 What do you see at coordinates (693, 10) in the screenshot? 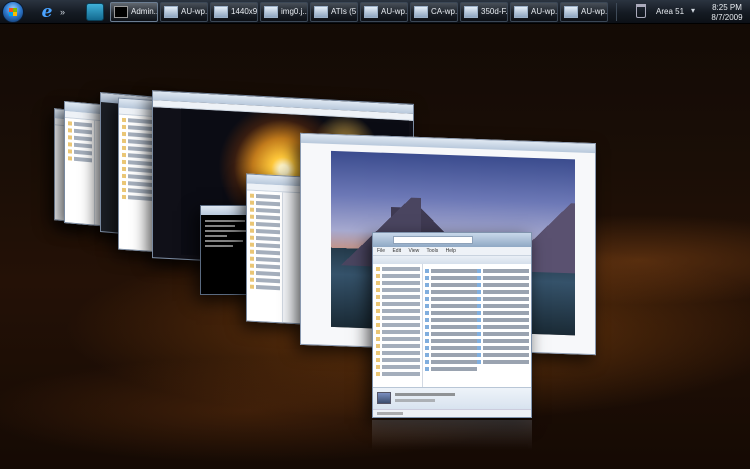
I see `tray-chevron-icon: ▾` at bounding box center [693, 10].